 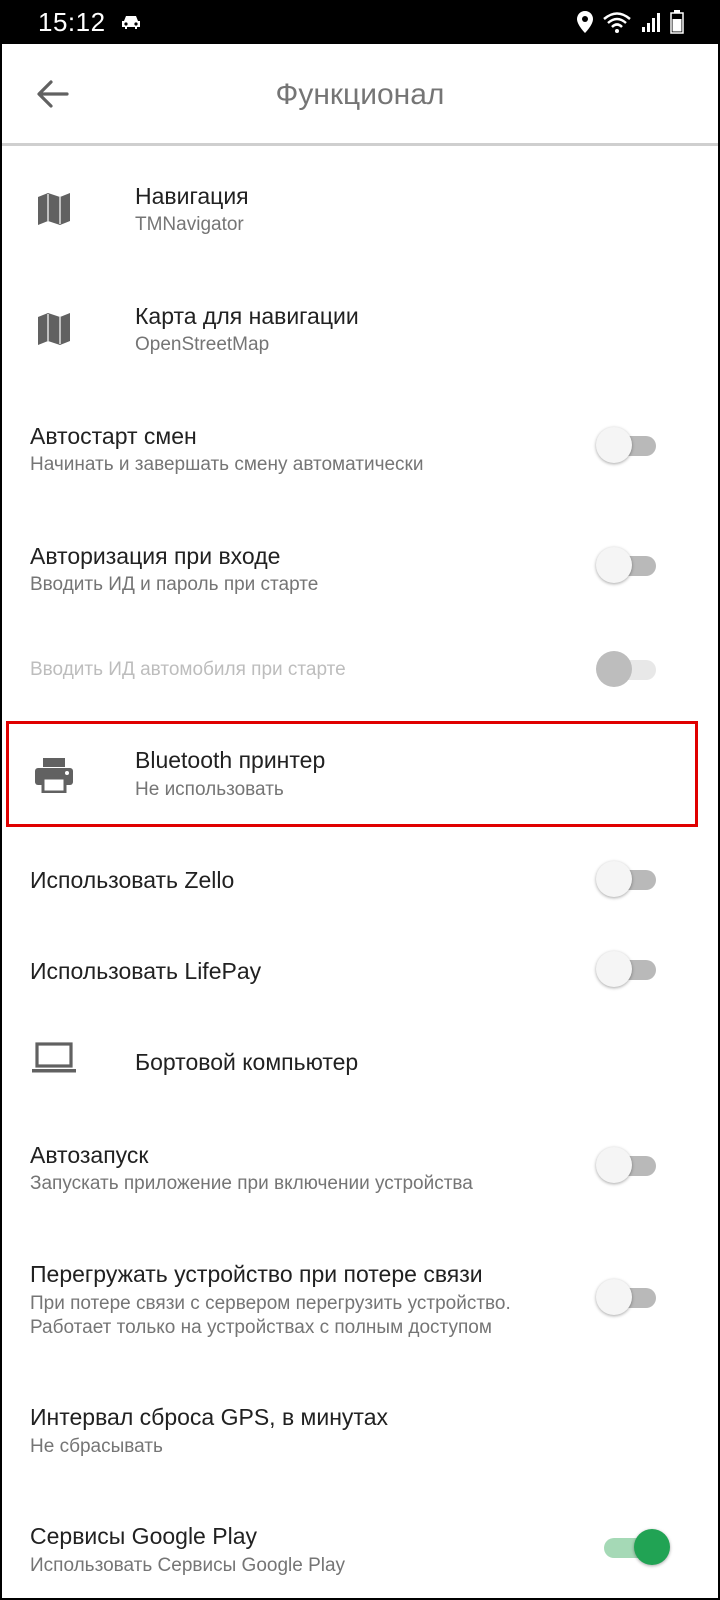 What do you see at coordinates (360, 680) in the screenshot?
I see `setting-car-id: Вводить ИД автомобиля при старте` at bounding box center [360, 680].